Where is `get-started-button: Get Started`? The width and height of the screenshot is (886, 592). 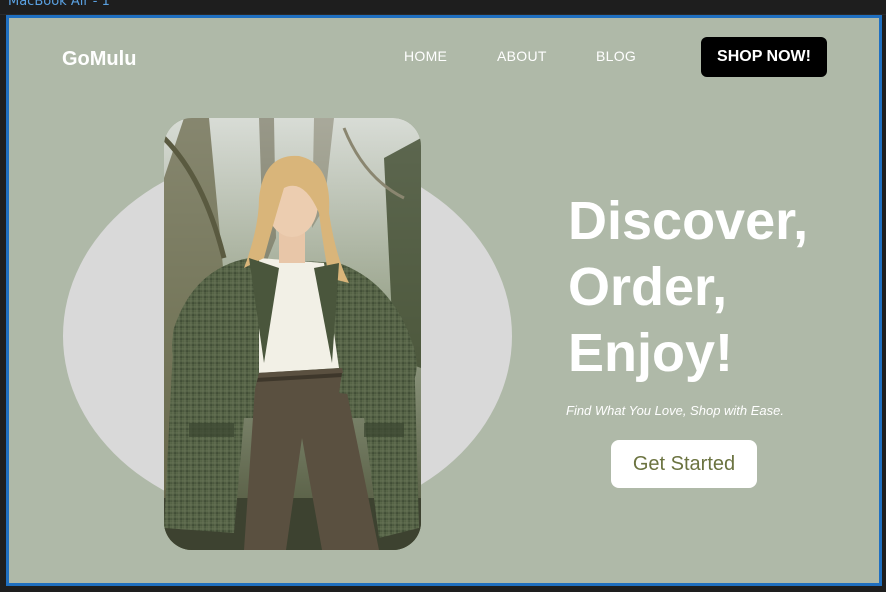 get-started-button: Get Started is located at coordinates (684, 464).